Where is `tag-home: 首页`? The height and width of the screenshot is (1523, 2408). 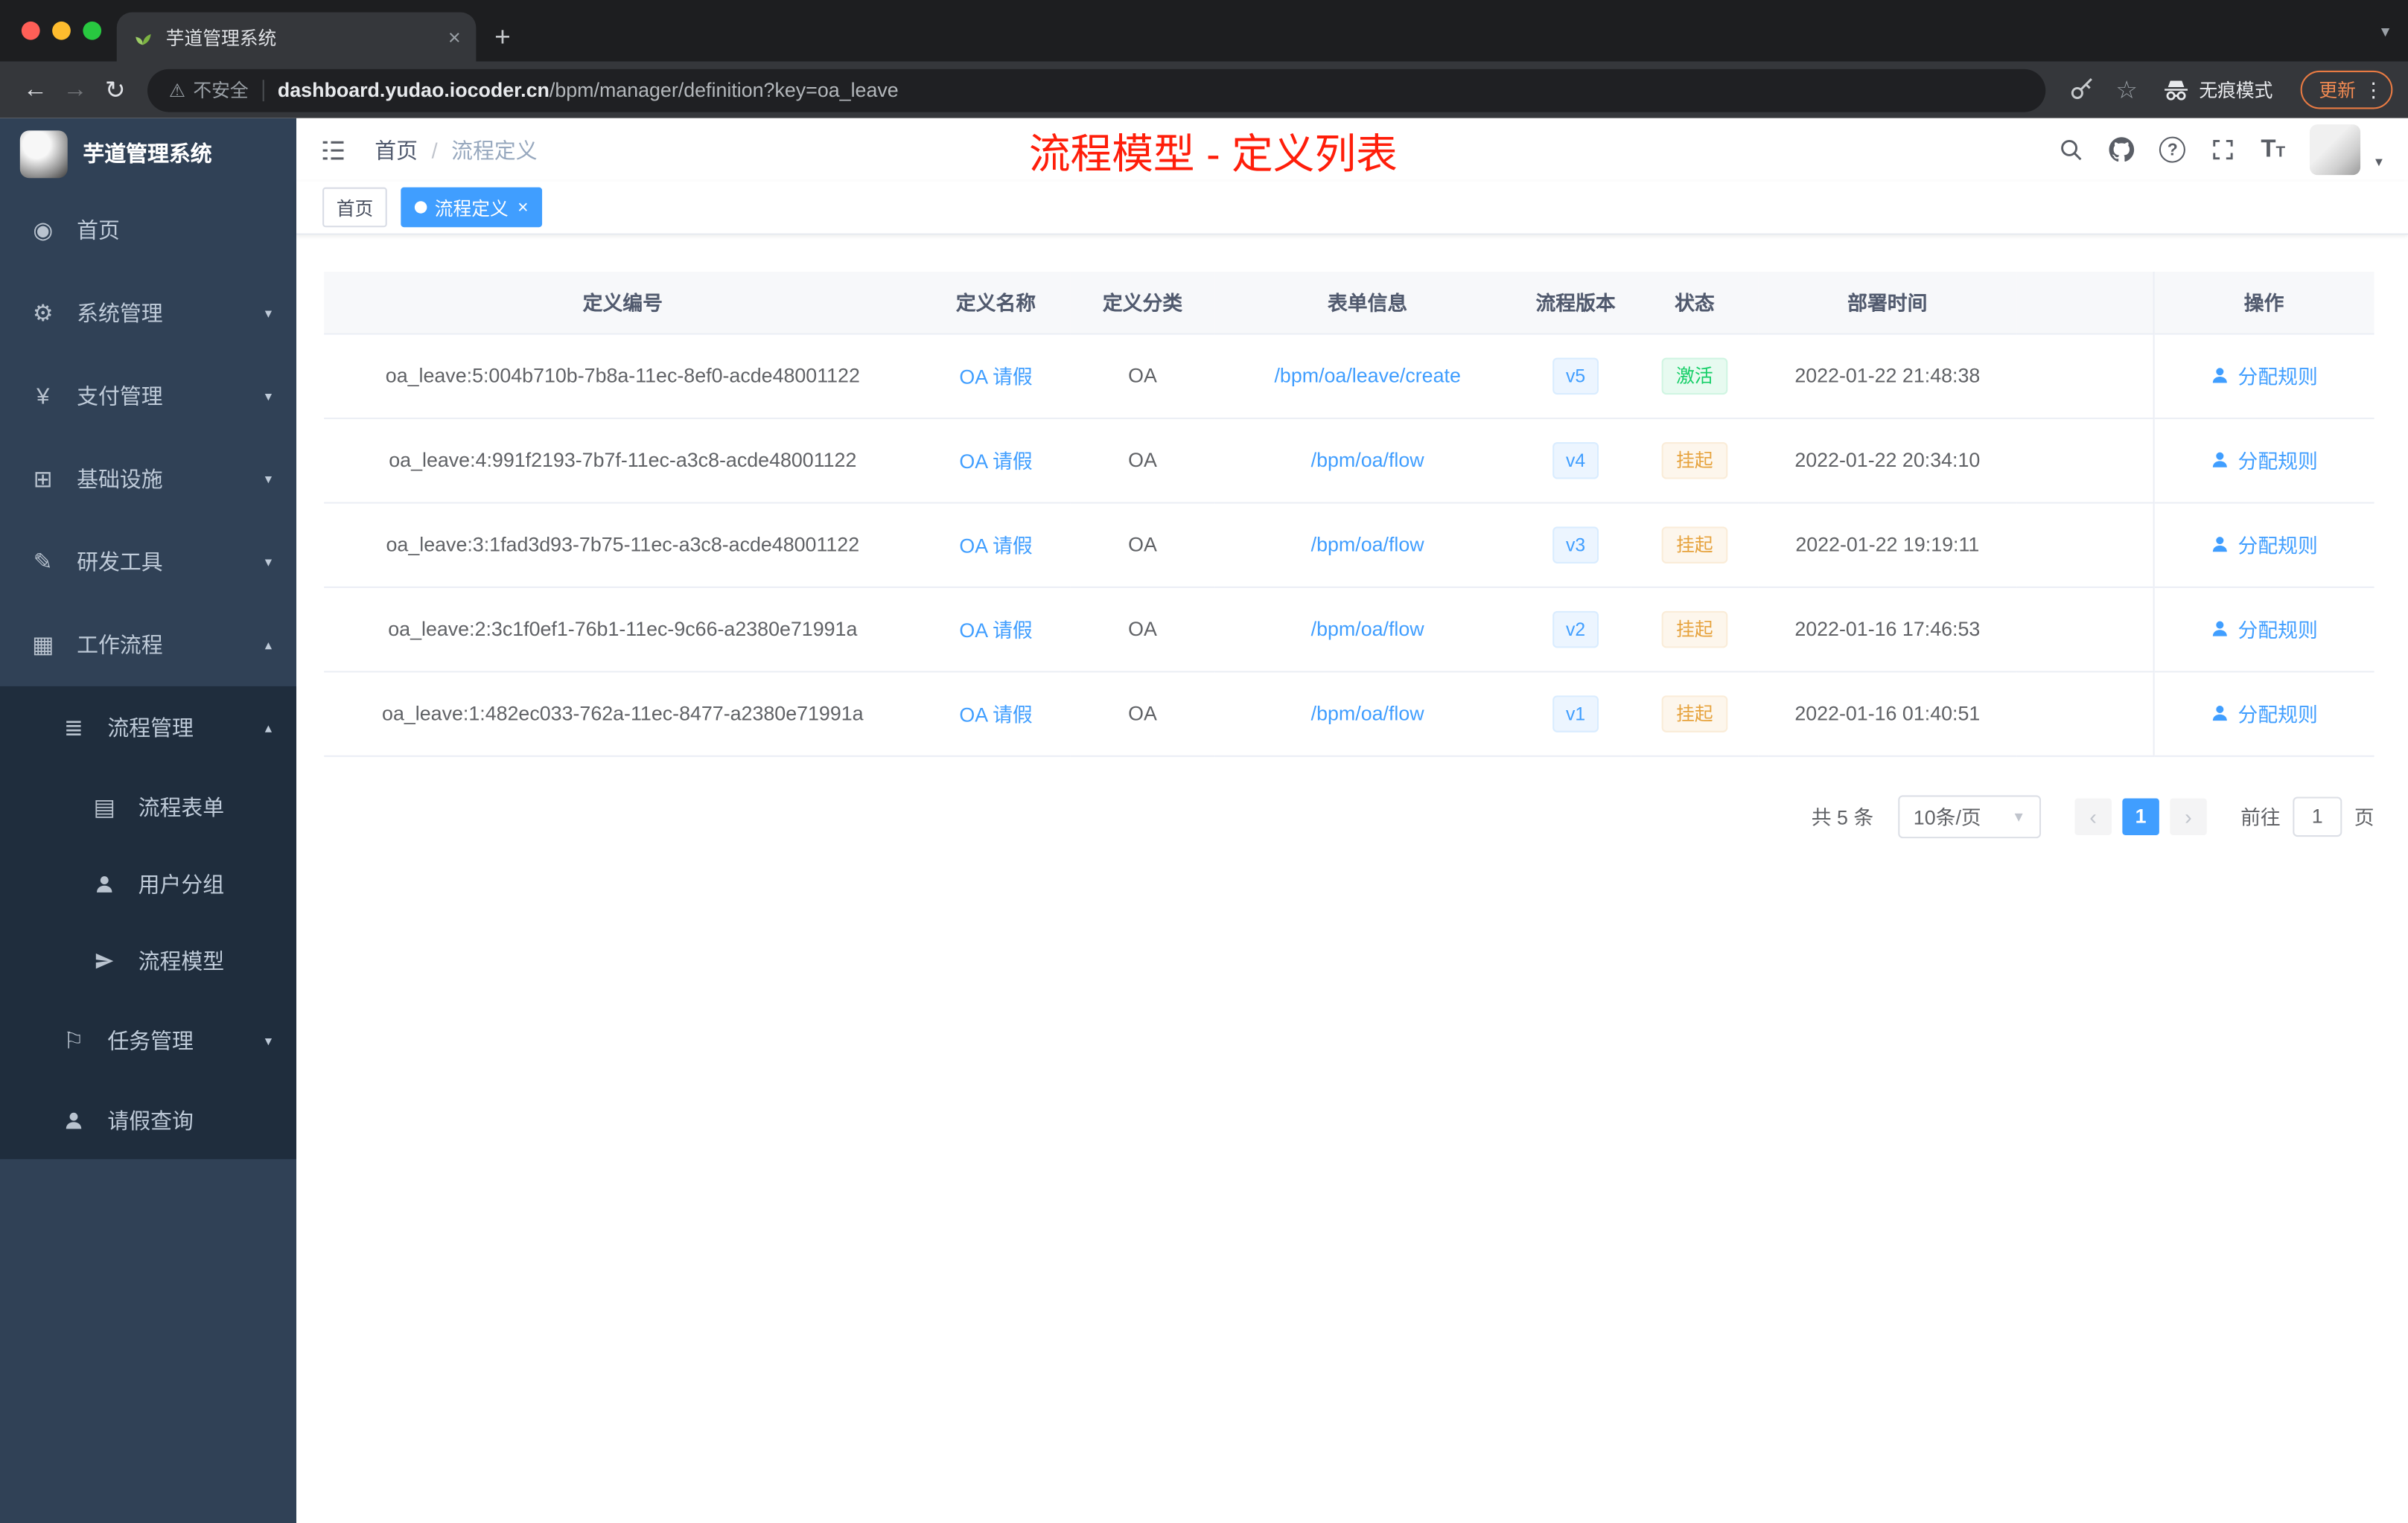
tag-home: 首页 is located at coordinates (354, 207).